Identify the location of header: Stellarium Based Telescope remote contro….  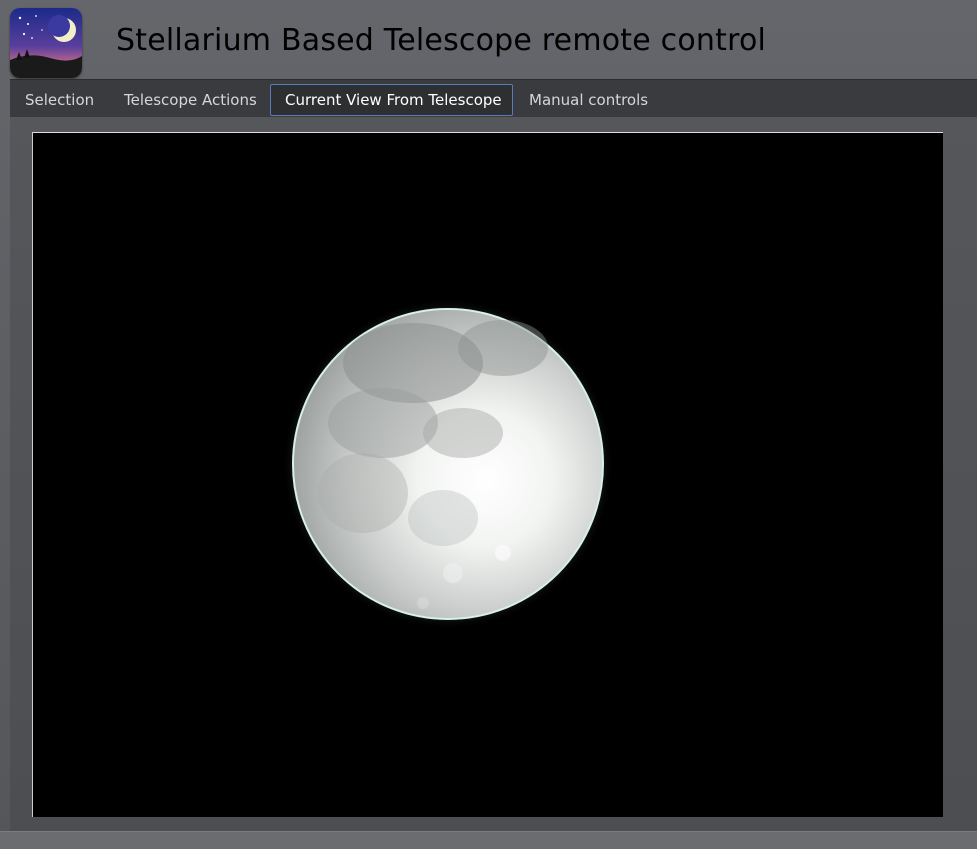
(488, 40).